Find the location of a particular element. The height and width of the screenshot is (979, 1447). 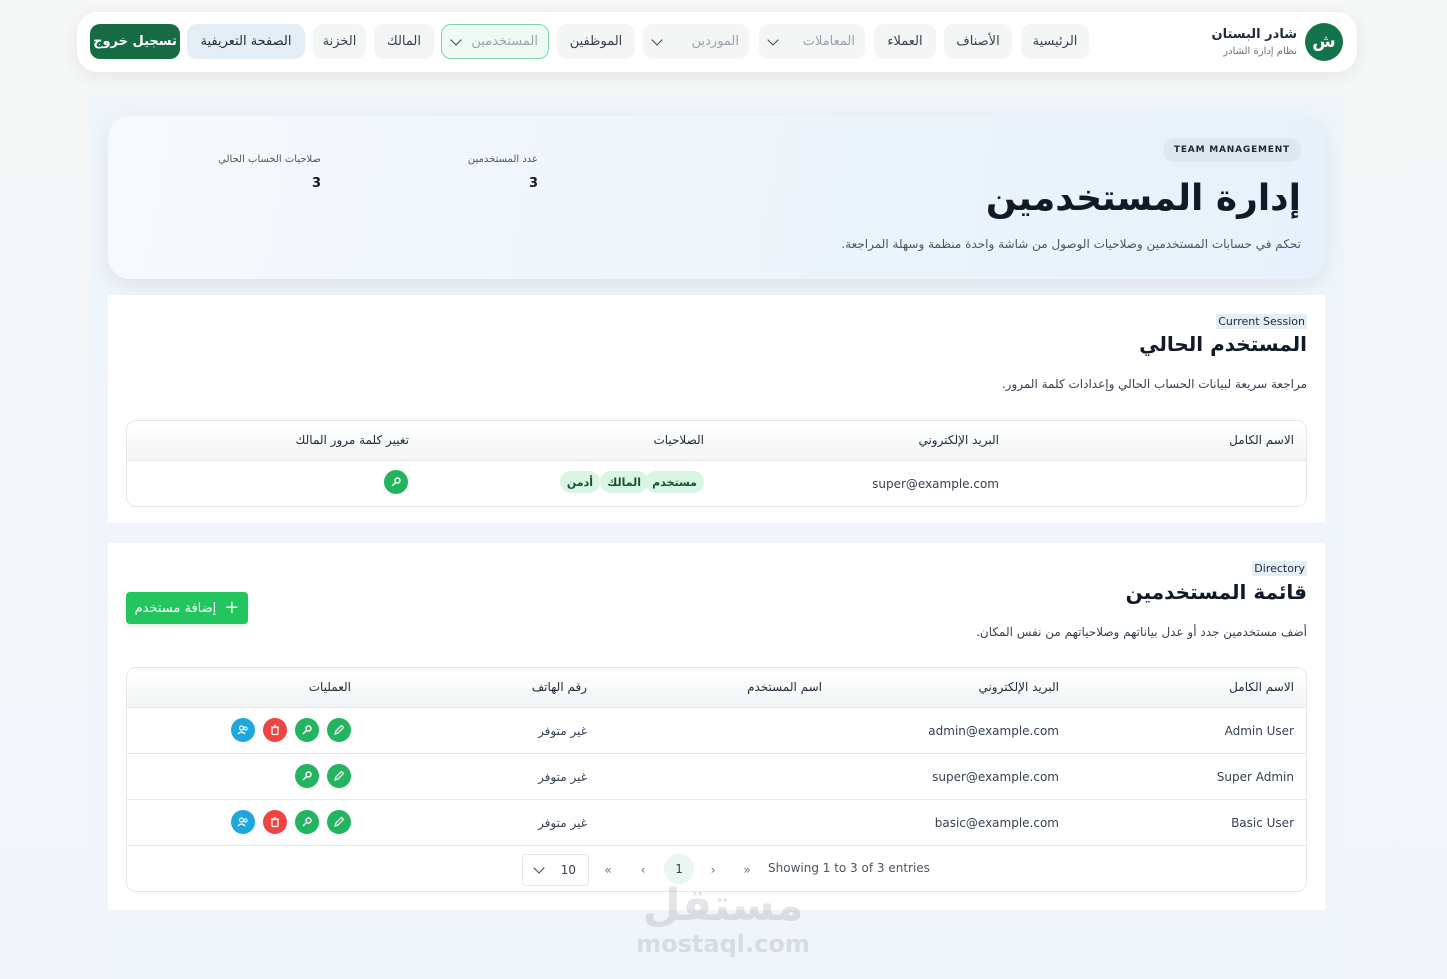

add-user-label: إضافة مستخدم is located at coordinates (175, 608).